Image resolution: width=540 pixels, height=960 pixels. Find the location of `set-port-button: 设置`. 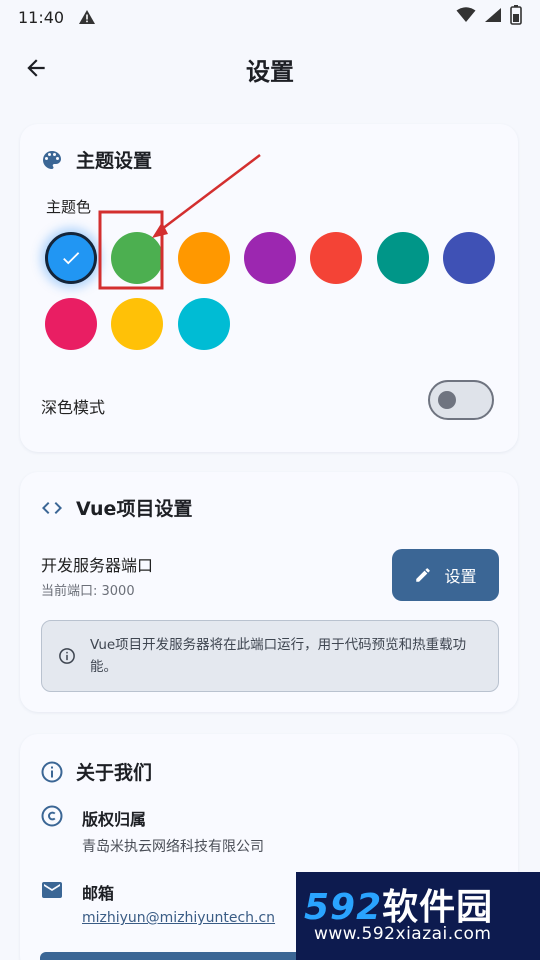

set-port-button: 设置 is located at coordinates (445, 575).